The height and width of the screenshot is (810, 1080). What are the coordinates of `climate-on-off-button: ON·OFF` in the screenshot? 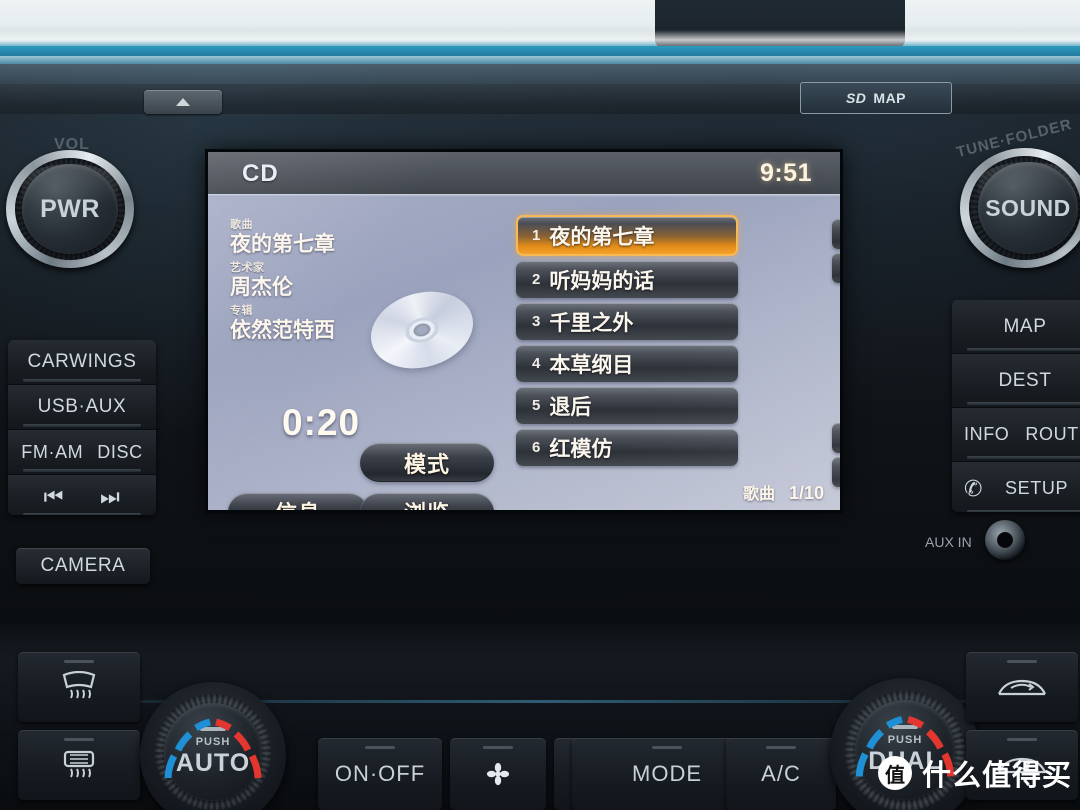 It's located at (380, 774).